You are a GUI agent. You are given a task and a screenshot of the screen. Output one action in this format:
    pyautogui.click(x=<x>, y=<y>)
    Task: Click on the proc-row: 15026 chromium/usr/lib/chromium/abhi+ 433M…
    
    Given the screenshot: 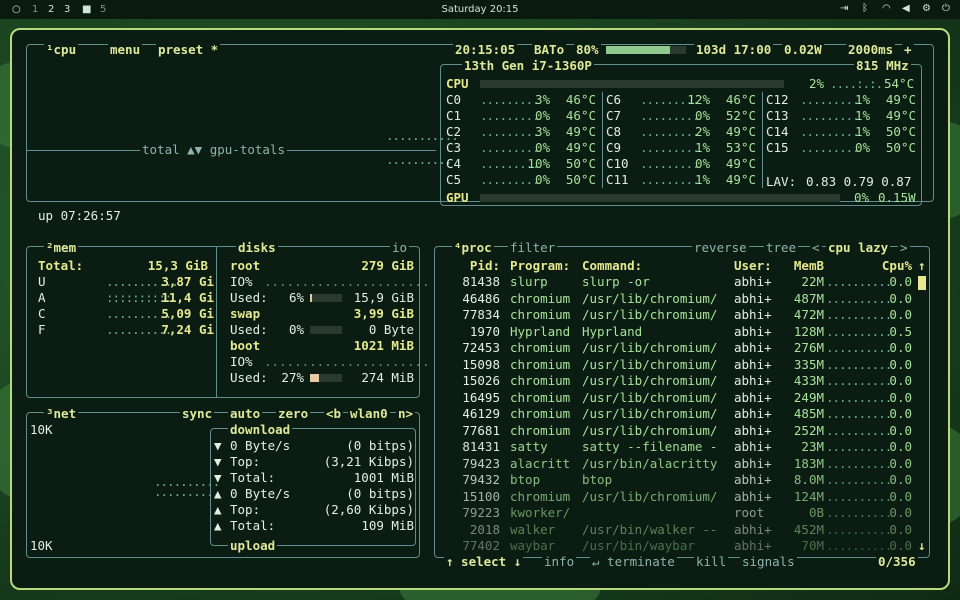 What is the action you would take?
    pyautogui.click(x=681, y=381)
    